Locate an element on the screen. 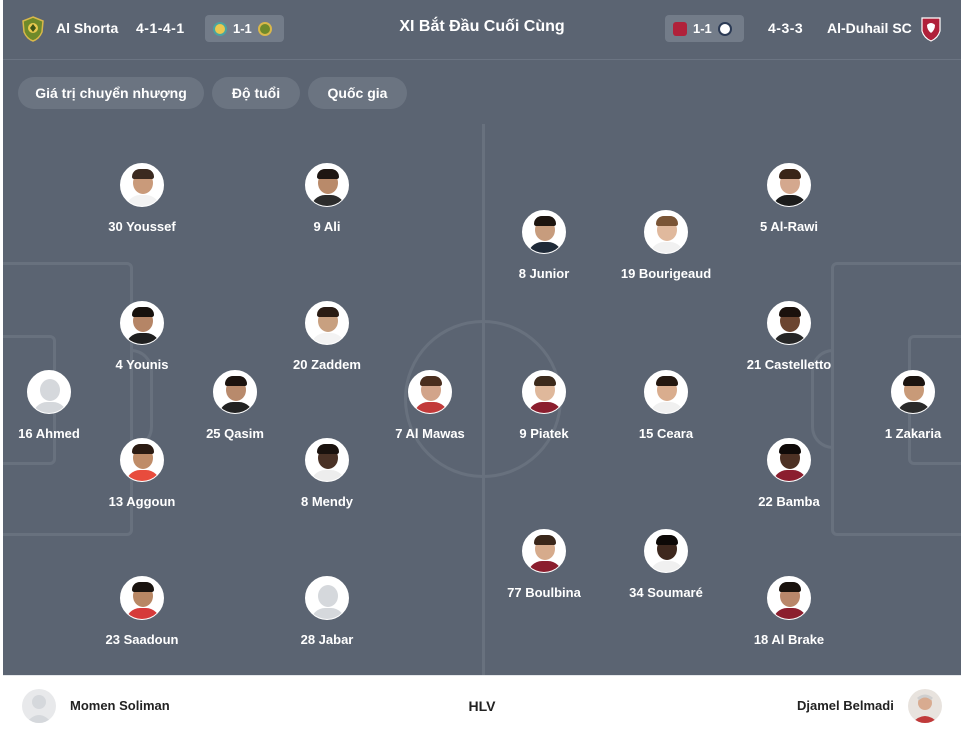 The height and width of the screenshot is (736, 971). player-name: 13 Aggoun is located at coordinates (142, 501).